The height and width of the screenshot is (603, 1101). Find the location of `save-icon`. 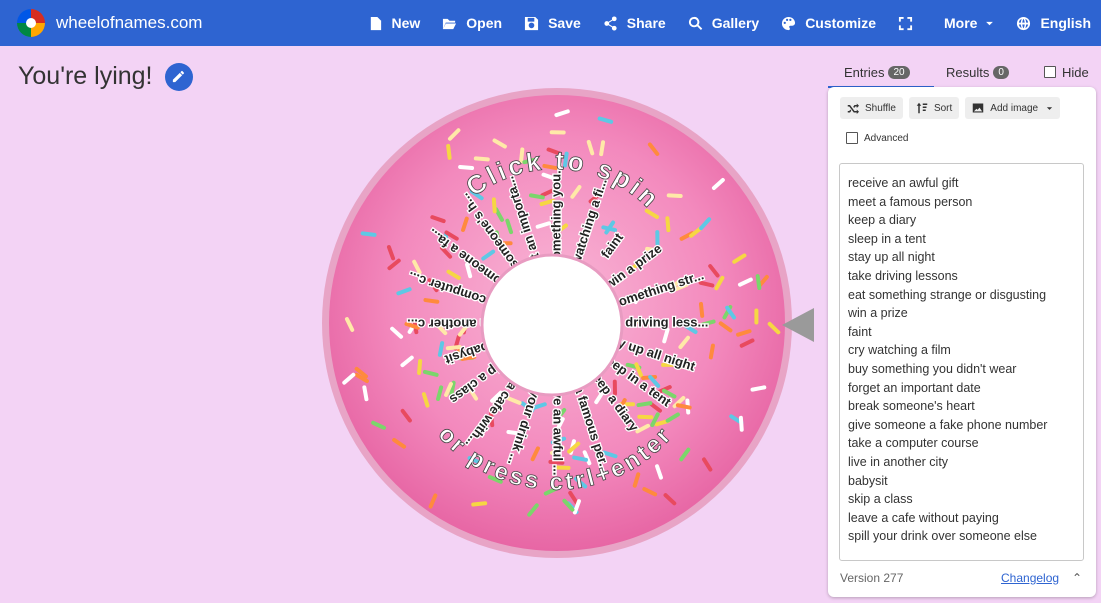

save-icon is located at coordinates (532, 23).